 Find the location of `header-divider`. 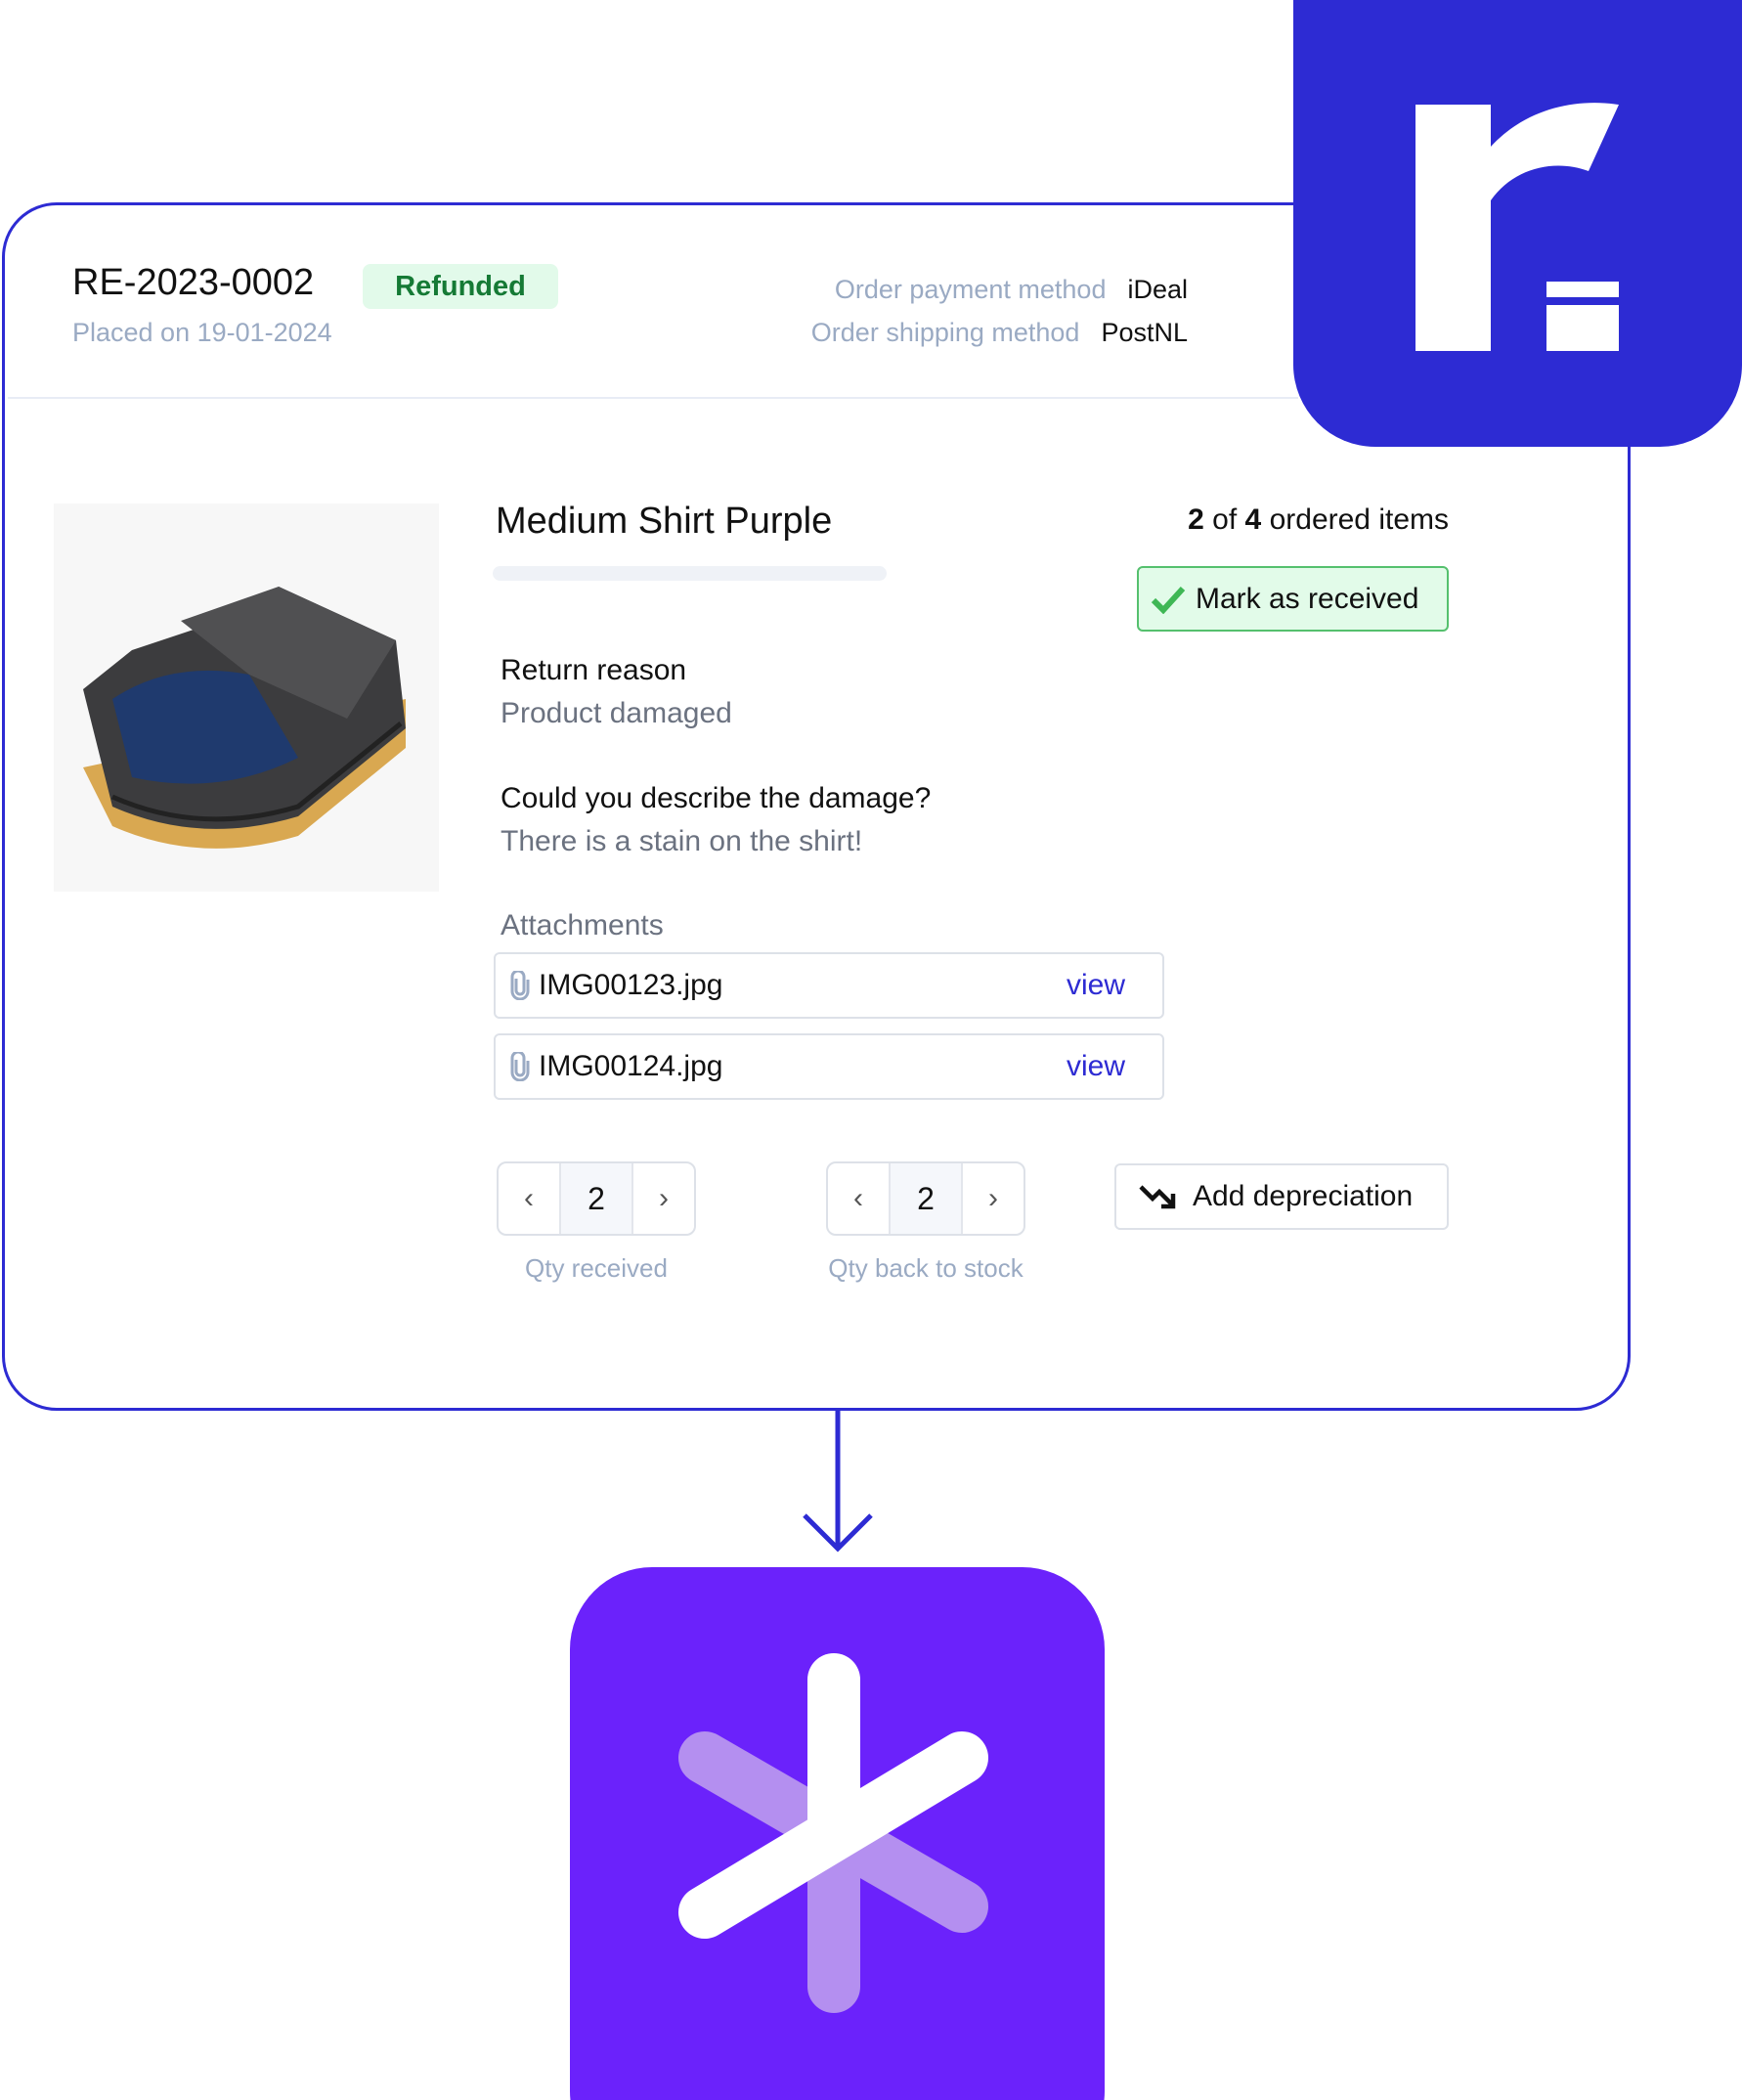

header-divider is located at coordinates (653, 398).